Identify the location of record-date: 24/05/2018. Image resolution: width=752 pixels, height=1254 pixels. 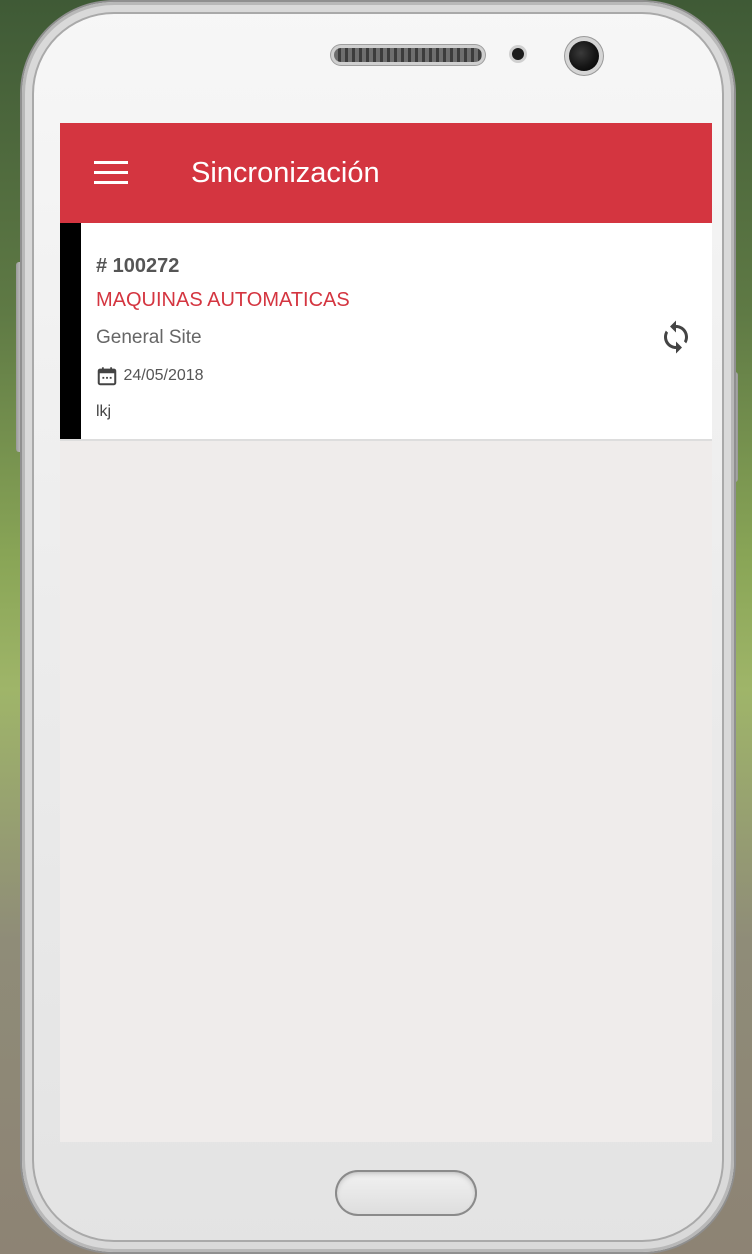
(163, 375).